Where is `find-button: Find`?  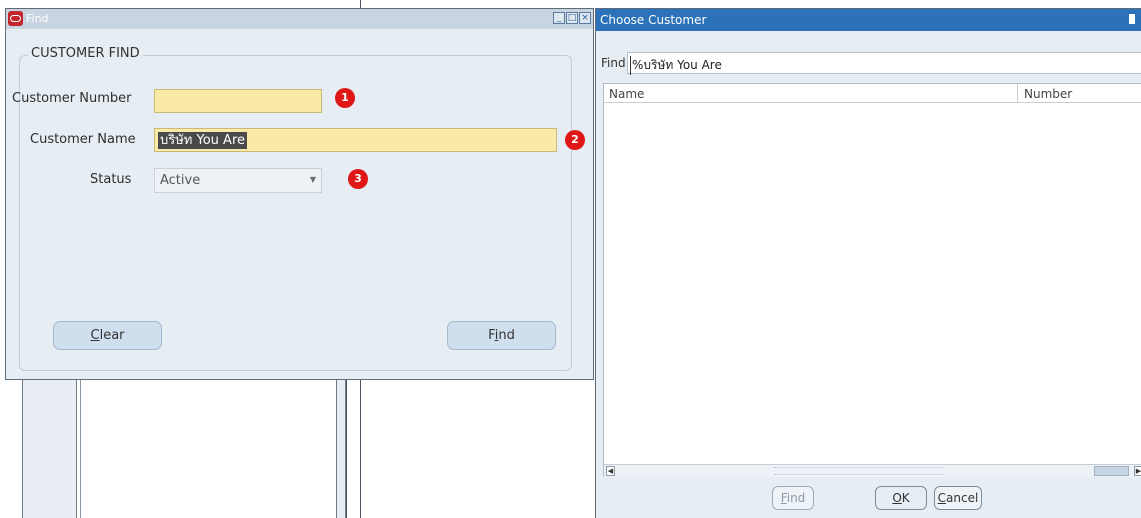 find-button: Find is located at coordinates (501, 335).